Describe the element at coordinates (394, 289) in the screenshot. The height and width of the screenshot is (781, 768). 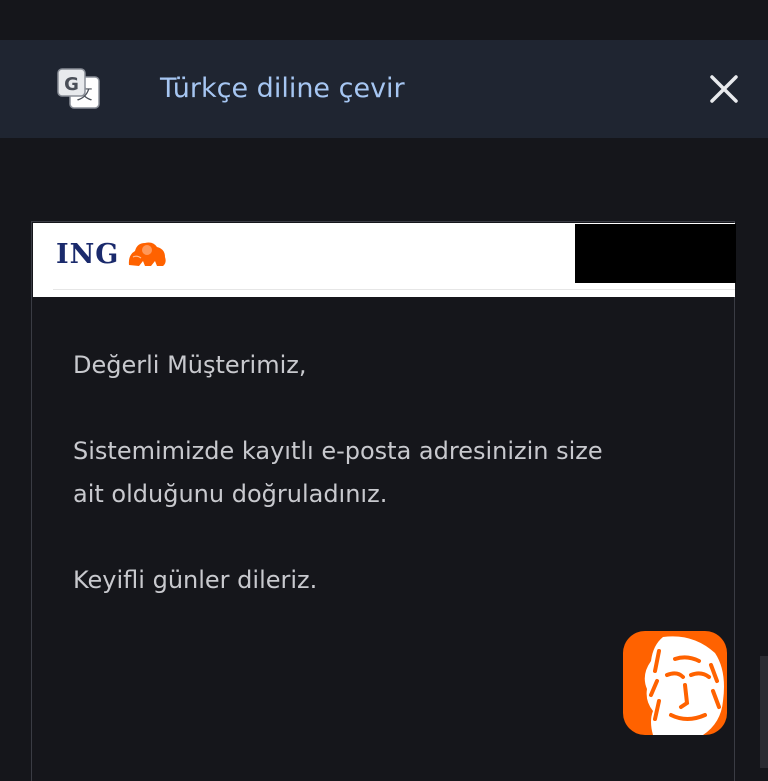
I see `header-divider` at that location.